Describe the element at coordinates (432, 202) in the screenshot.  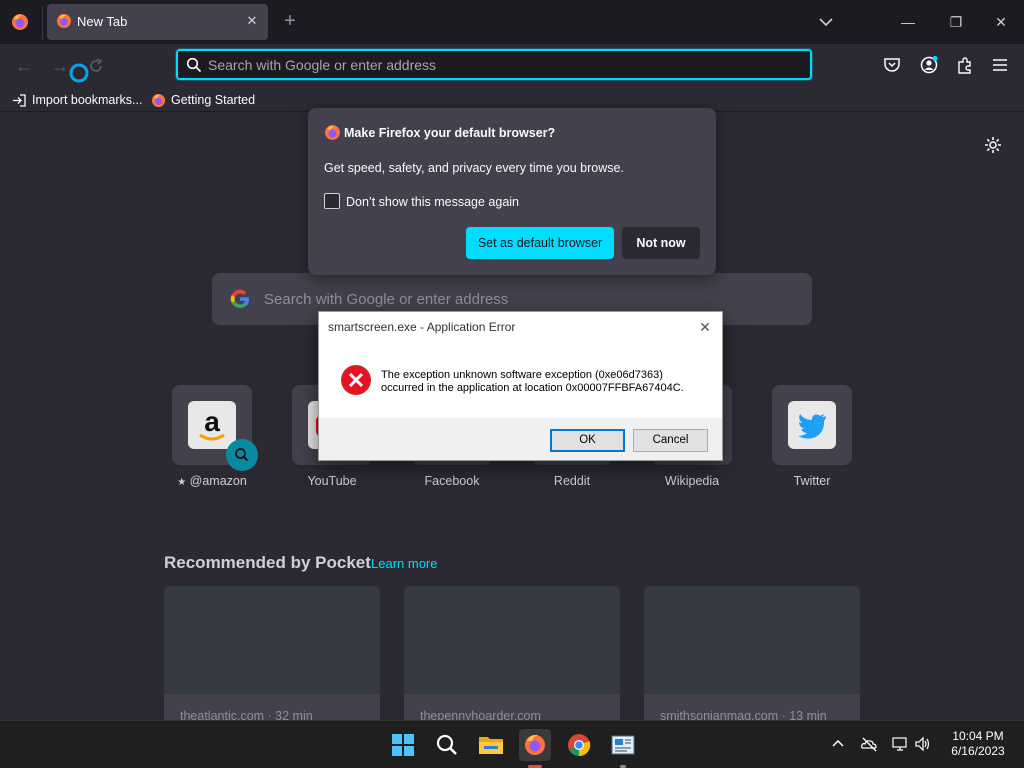
I see `dont-show-again-label: Don’t show this message again` at that location.